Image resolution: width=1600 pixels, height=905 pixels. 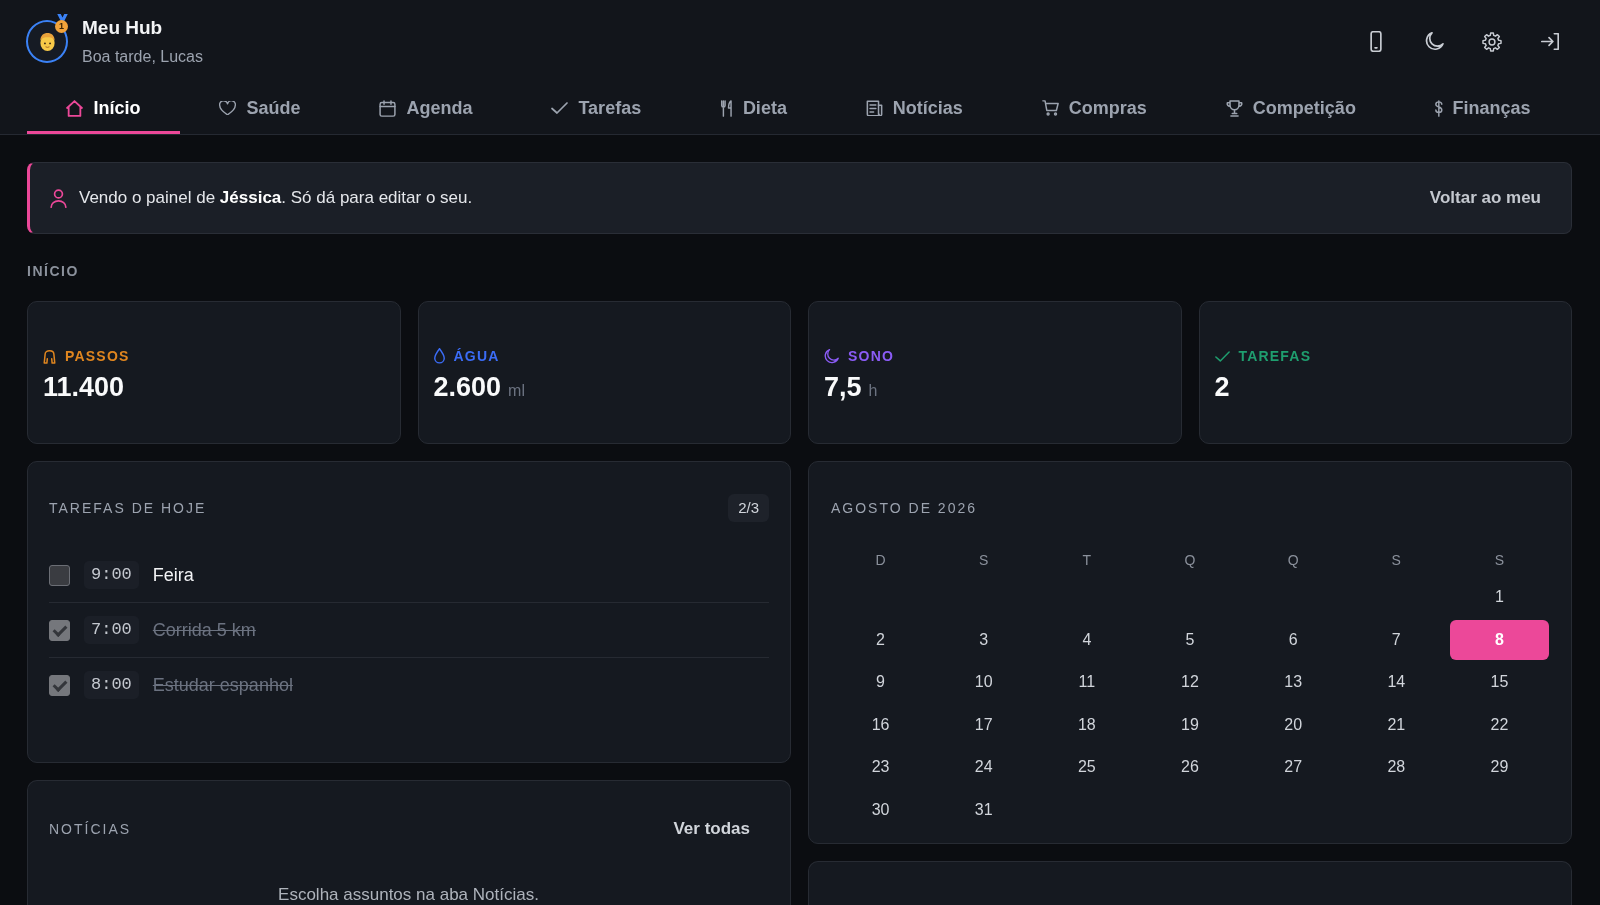 What do you see at coordinates (881, 682) in the screenshot?
I see `calendar-day: 9` at bounding box center [881, 682].